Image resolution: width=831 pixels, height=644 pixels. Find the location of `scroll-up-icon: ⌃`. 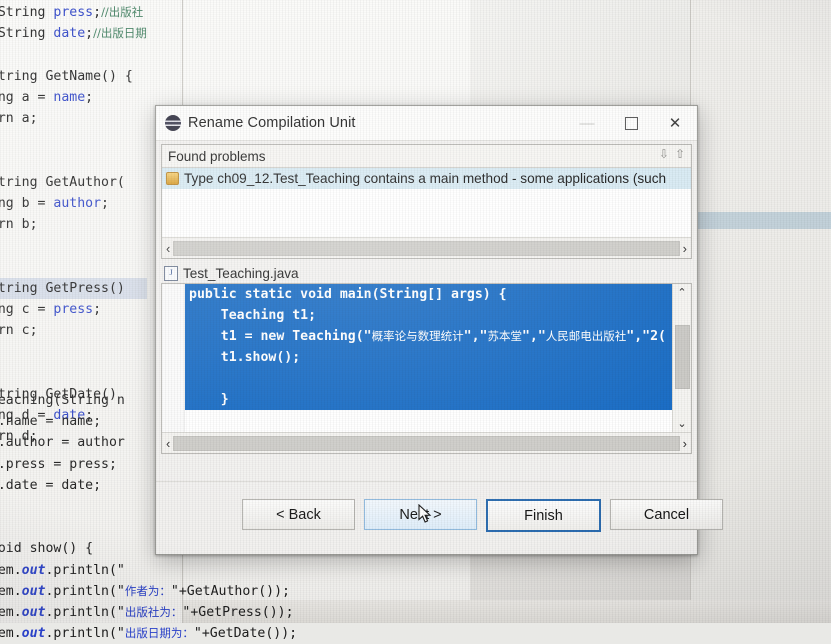

scroll-up-icon: ⌃ is located at coordinates (682, 292).